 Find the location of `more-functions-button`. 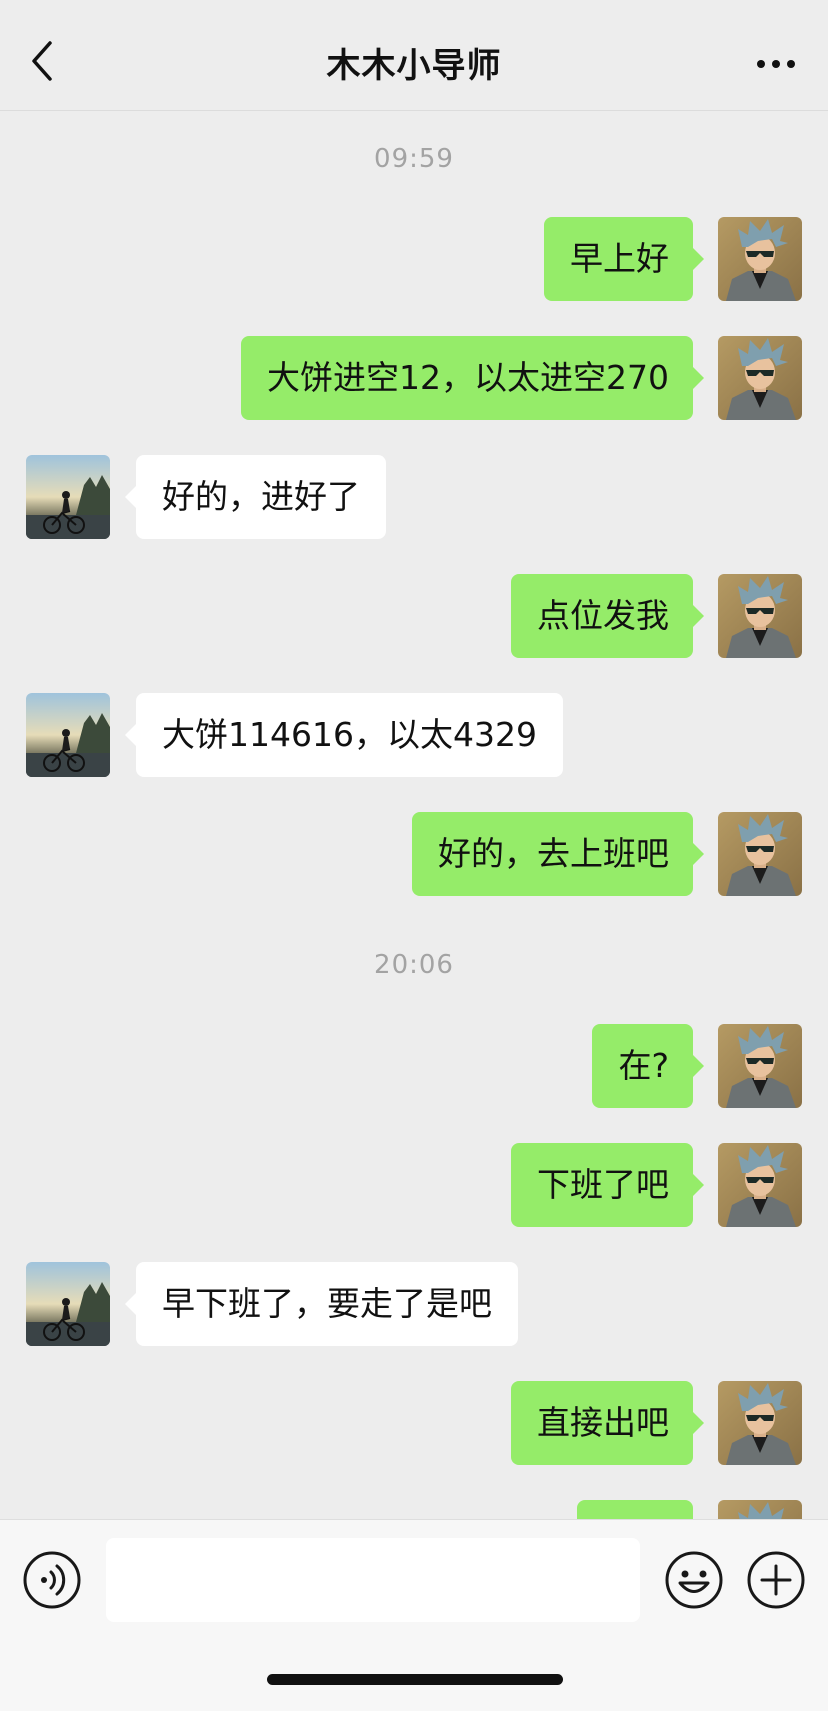

more-functions-button is located at coordinates (776, 1580).